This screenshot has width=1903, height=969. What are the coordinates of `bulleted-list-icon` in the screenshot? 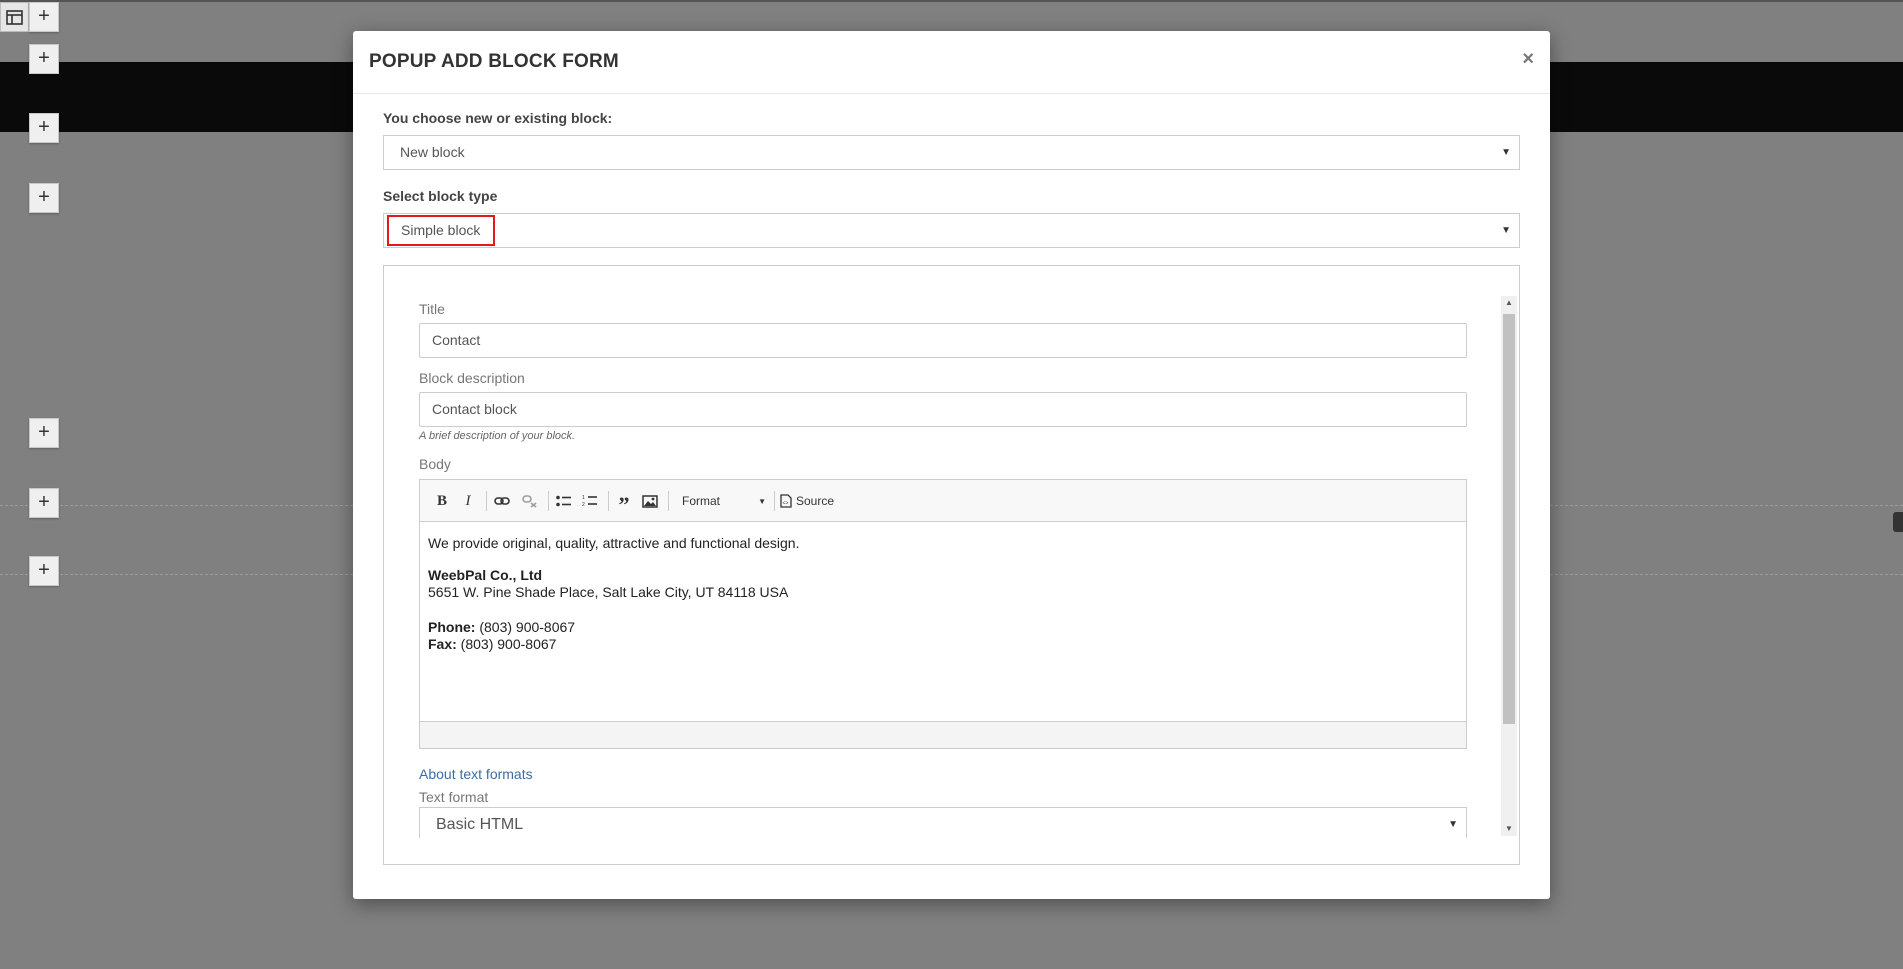 It's located at (563, 501).